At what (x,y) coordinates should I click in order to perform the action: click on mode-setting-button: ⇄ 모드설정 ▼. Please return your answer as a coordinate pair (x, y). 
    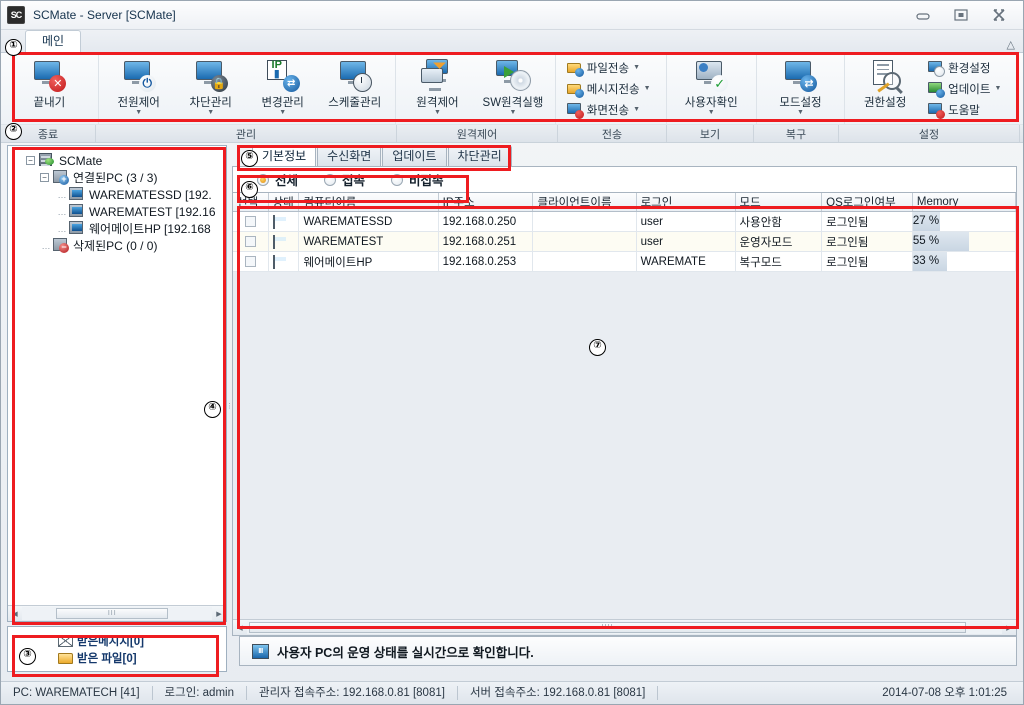
    Looking at the image, I should click on (800, 88).